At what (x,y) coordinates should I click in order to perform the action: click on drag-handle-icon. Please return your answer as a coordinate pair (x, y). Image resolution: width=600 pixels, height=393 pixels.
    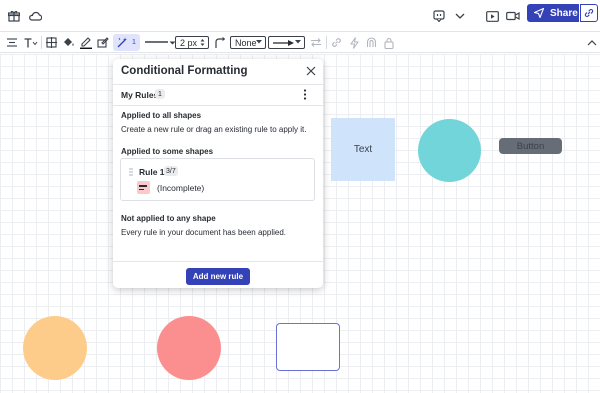
    Looking at the image, I should click on (131, 172).